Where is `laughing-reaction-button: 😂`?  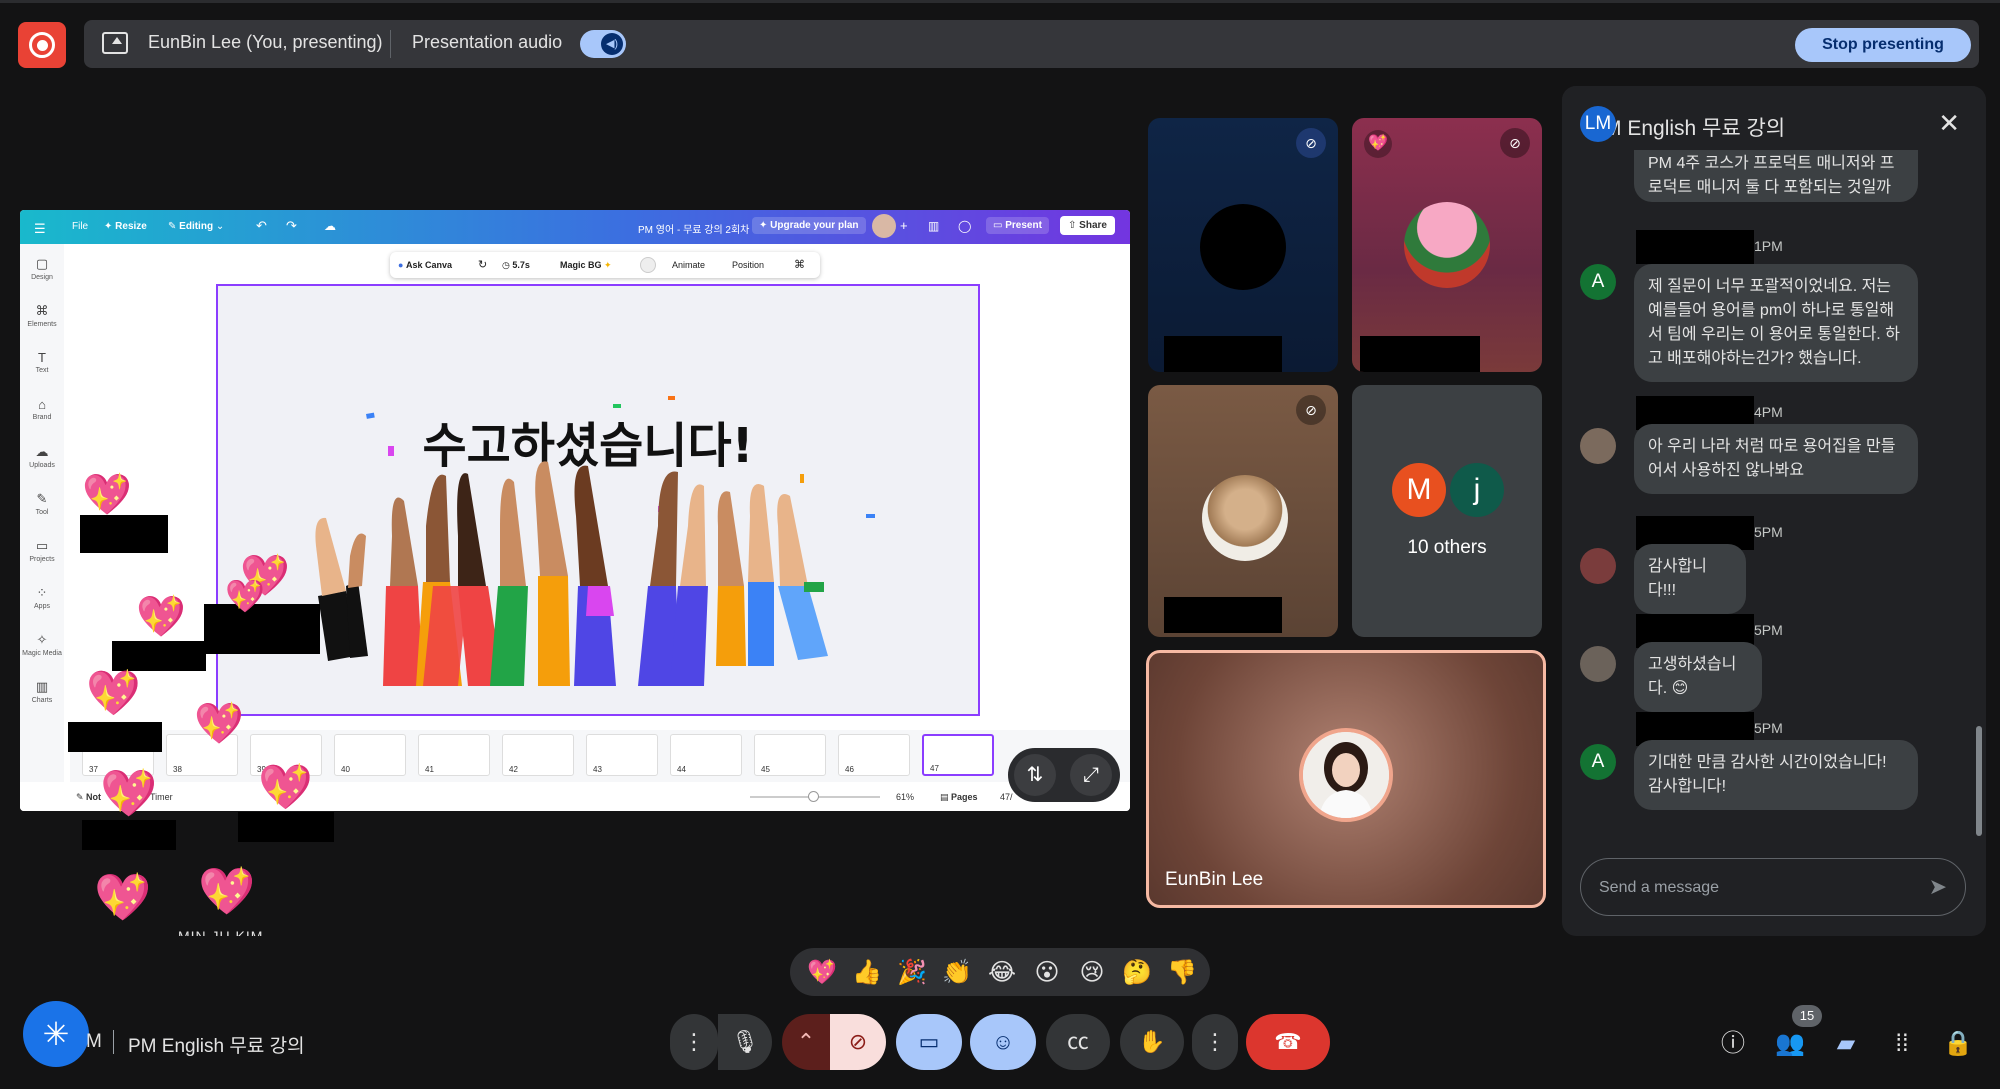 laughing-reaction-button: 😂 is located at coordinates (1002, 973).